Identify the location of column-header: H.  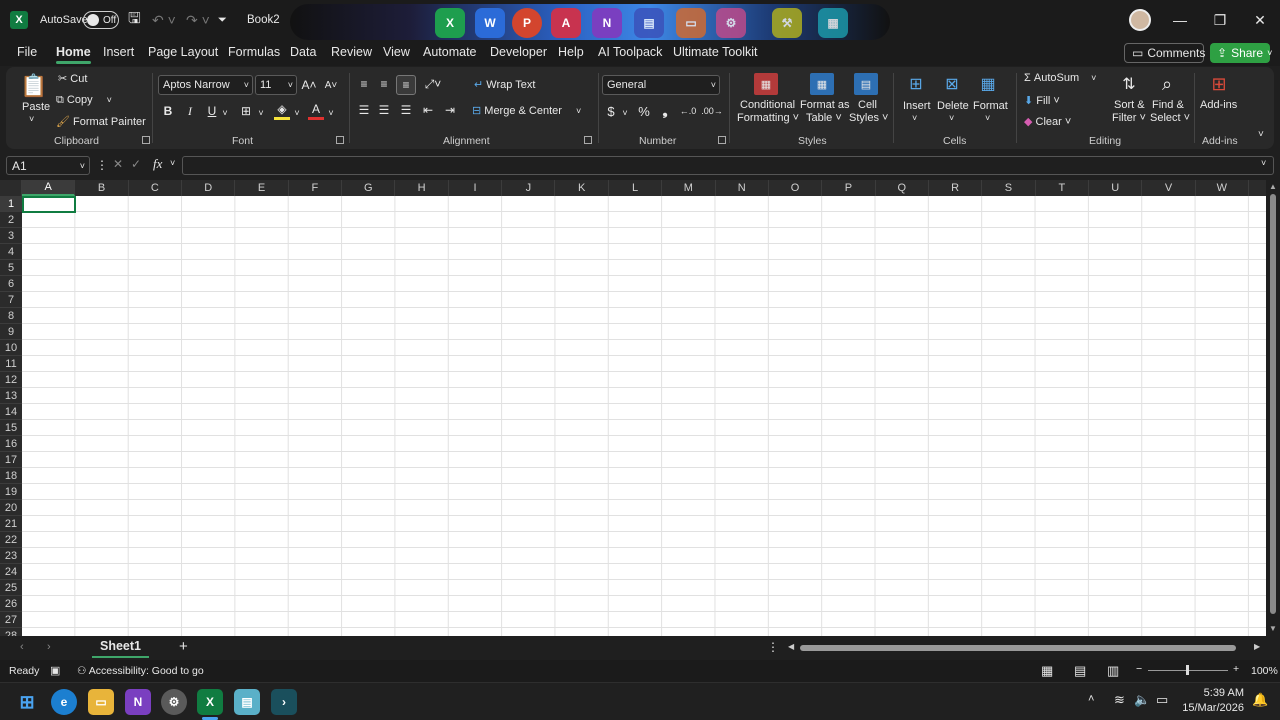
(422, 188).